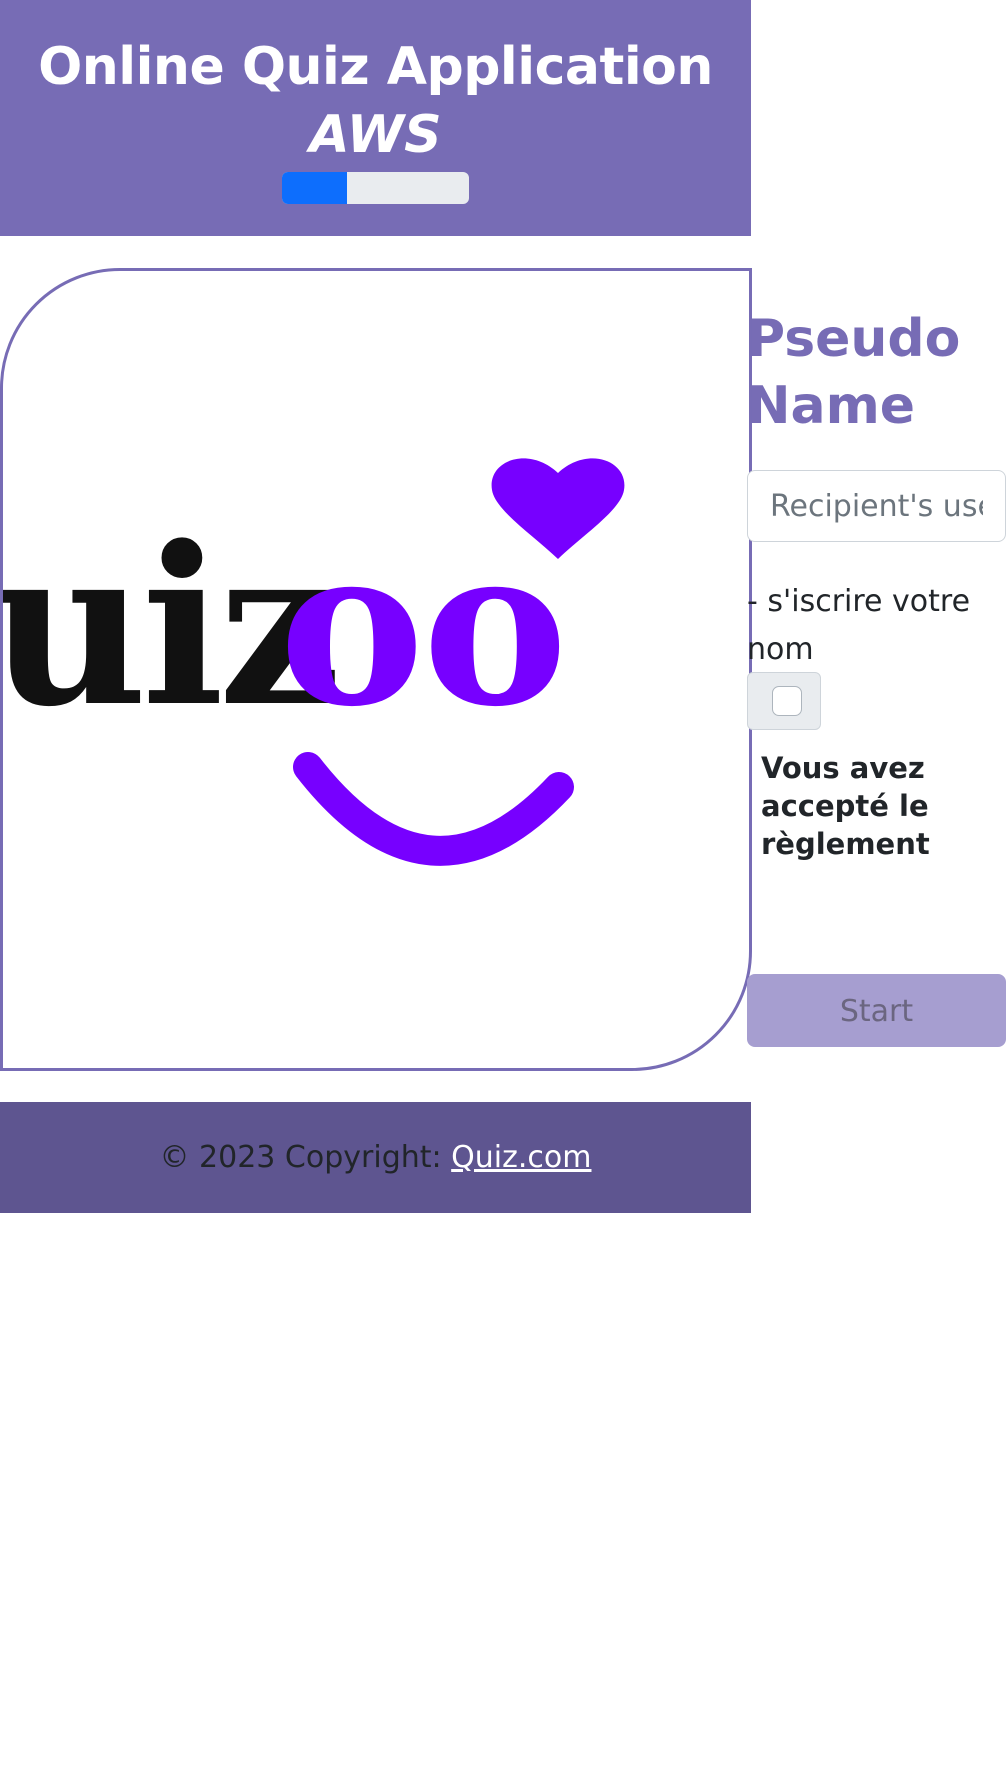 The width and height of the screenshot is (1006, 1790). I want to click on username-input, so click(876, 506).